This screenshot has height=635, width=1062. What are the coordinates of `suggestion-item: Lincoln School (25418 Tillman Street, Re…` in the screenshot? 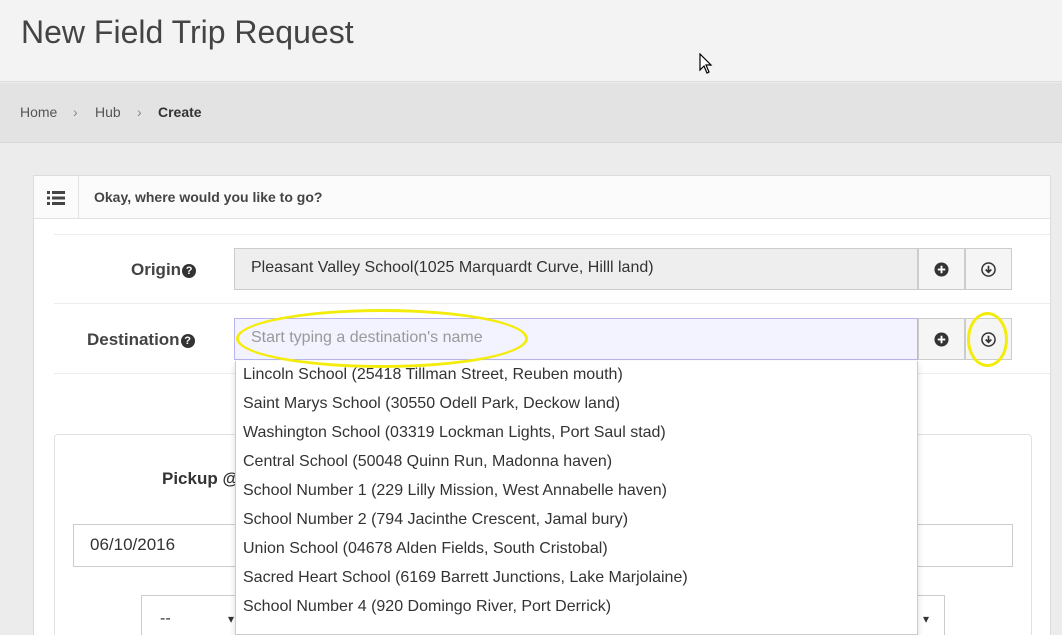 It's located at (576, 375).